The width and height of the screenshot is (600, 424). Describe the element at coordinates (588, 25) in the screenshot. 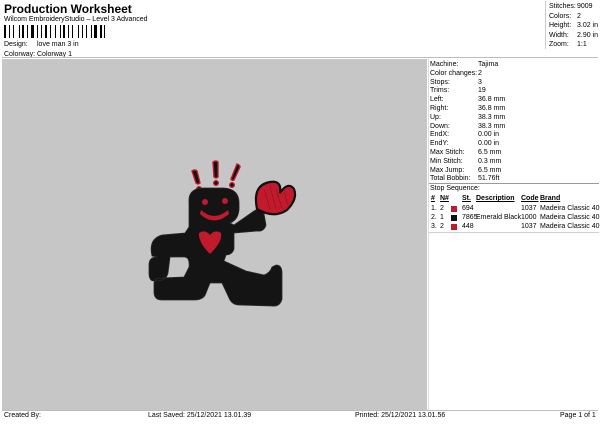

I see `summary-value: 3.02 in` at that location.